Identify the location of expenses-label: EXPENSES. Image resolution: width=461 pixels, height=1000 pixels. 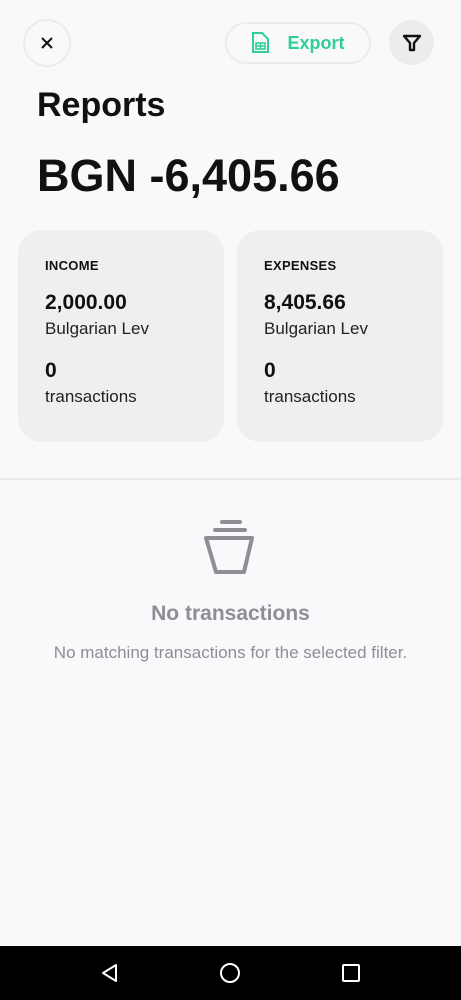
(300, 265).